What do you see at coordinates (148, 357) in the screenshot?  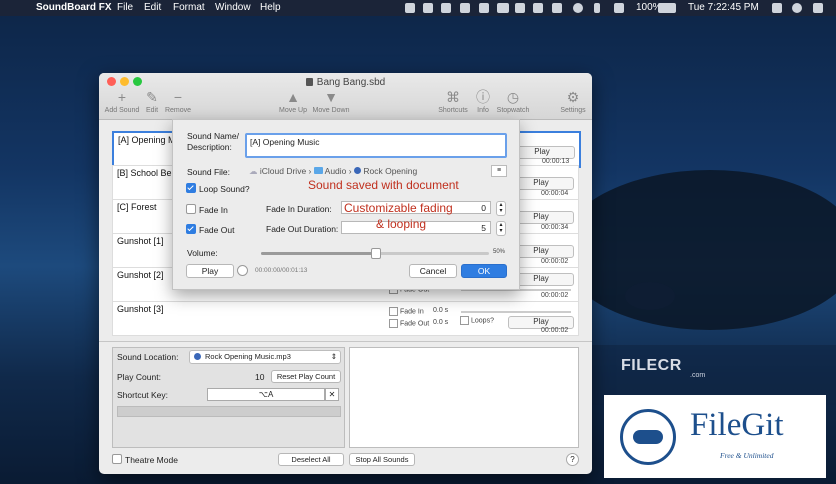 I see `sound-location-label: Sound Location:` at bounding box center [148, 357].